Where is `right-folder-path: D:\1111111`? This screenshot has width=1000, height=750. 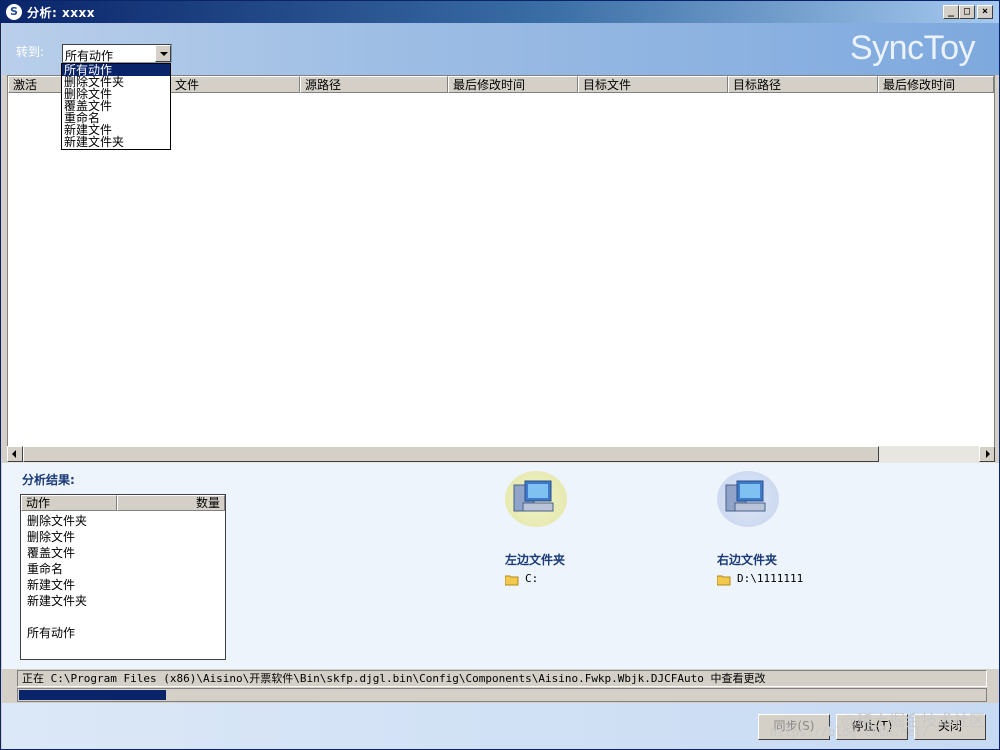 right-folder-path: D:\1111111 is located at coordinates (770, 578).